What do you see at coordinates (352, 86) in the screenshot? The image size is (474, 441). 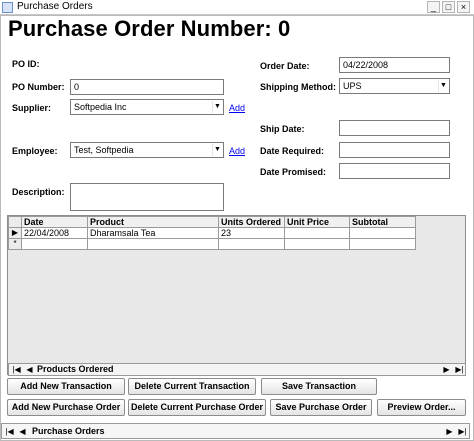 I see `shipping-method-value: UPS` at bounding box center [352, 86].